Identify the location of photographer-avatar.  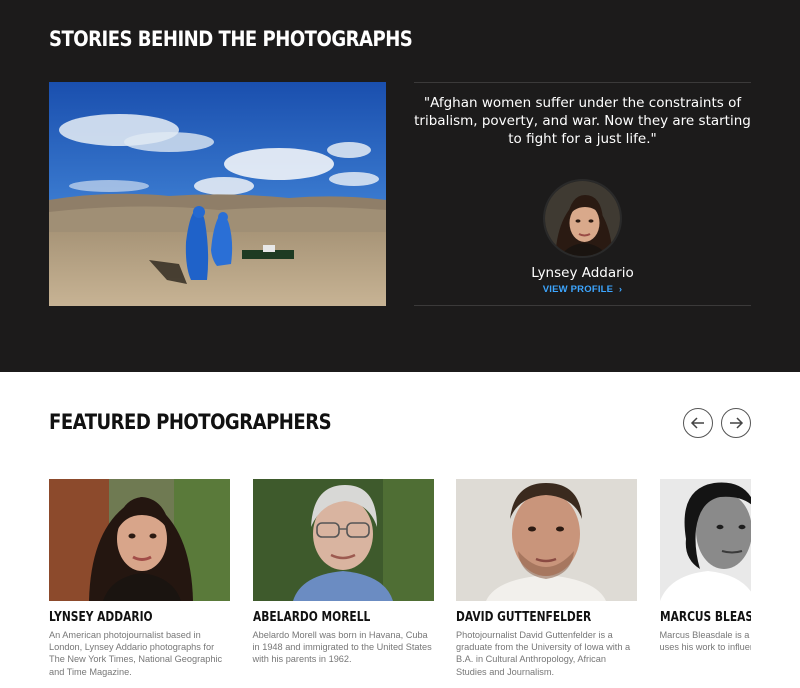
(582, 218).